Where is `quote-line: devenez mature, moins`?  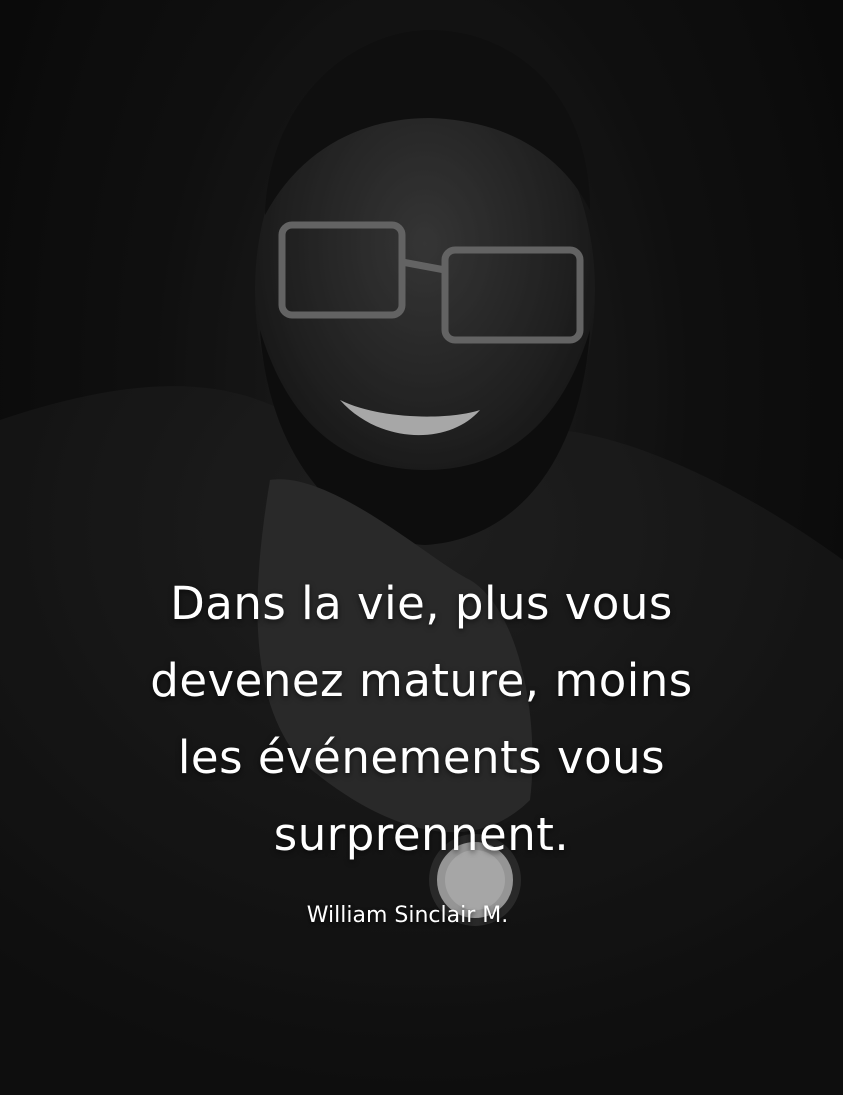
quote-line: devenez mature, moins is located at coordinates (421, 680).